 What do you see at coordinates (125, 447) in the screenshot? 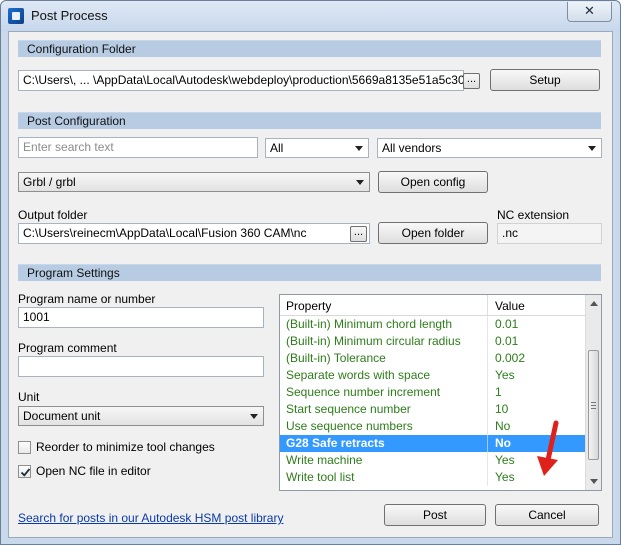
I see `reorder-checkbox-label: Reorder to minimize tool changes` at bounding box center [125, 447].